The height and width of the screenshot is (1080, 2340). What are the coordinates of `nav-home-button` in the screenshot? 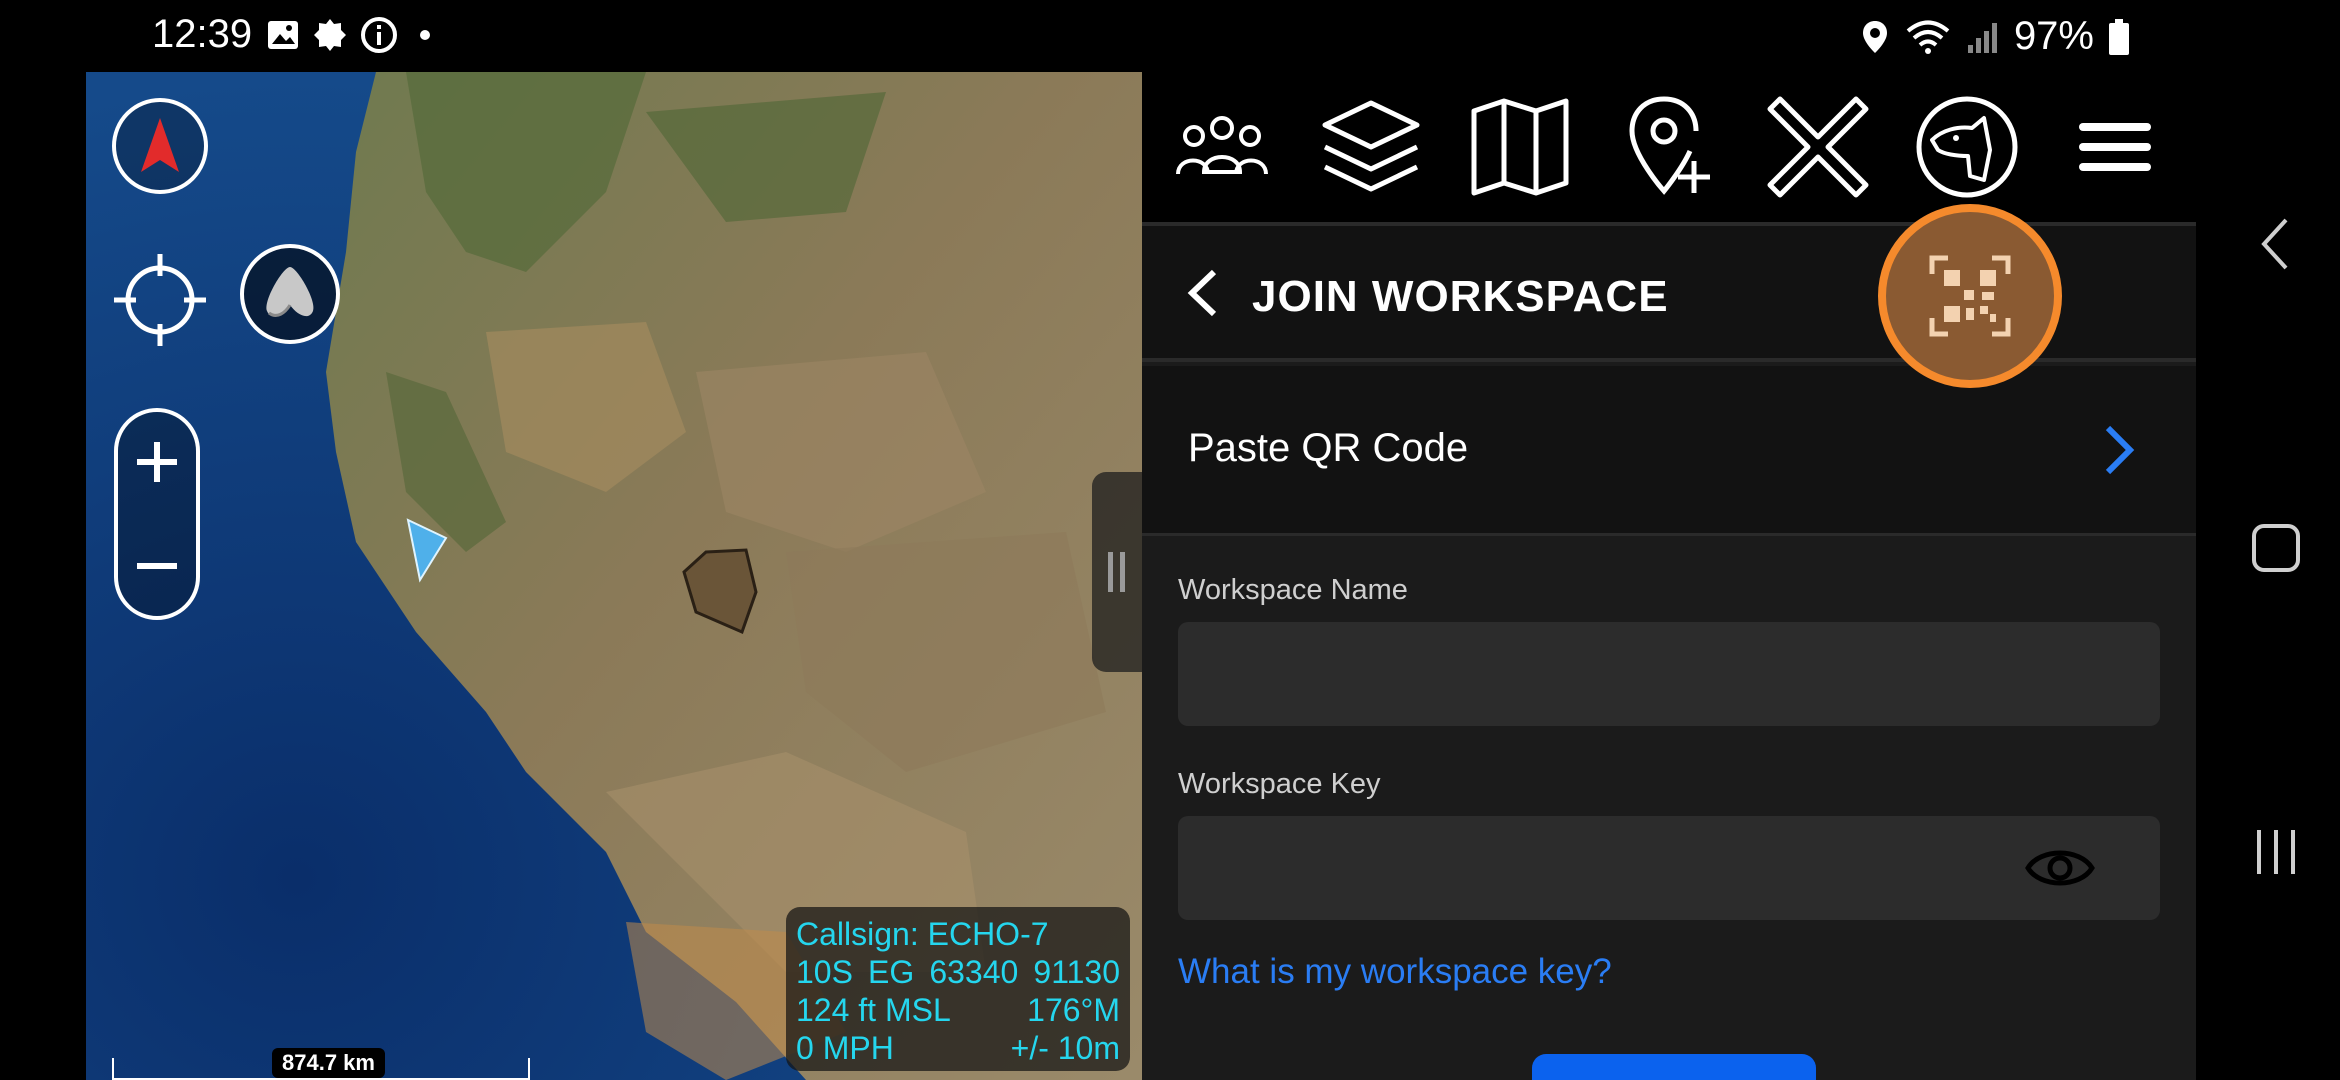 It's located at (2276, 548).